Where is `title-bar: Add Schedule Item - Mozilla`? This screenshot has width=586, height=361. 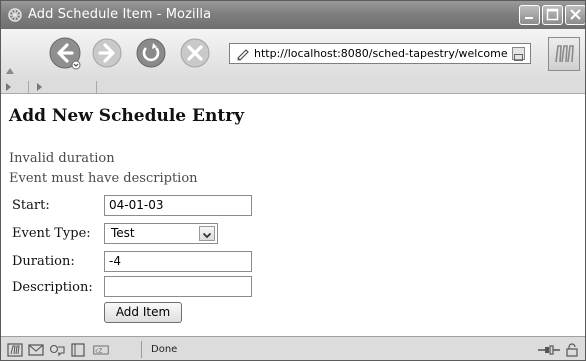 title-bar: Add Schedule Item - Mozilla is located at coordinates (293, 15).